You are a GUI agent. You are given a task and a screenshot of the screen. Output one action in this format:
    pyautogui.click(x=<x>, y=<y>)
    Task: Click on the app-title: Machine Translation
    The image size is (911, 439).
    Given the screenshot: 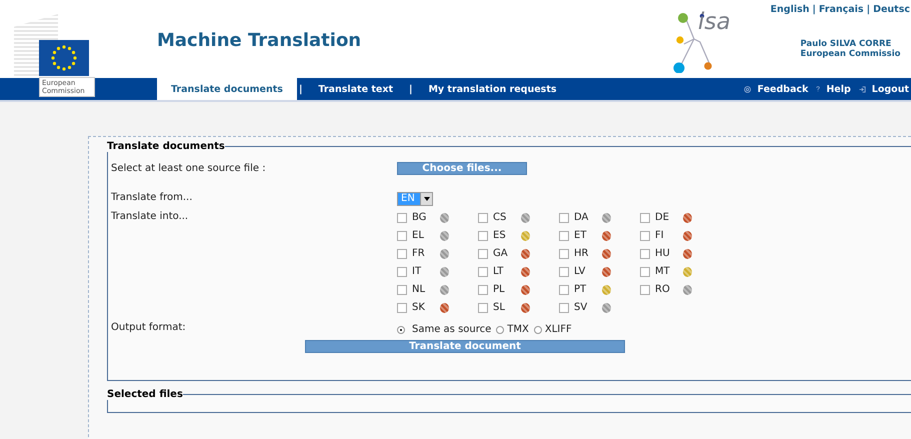 What is the action you would take?
    pyautogui.click(x=259, y=41)
    